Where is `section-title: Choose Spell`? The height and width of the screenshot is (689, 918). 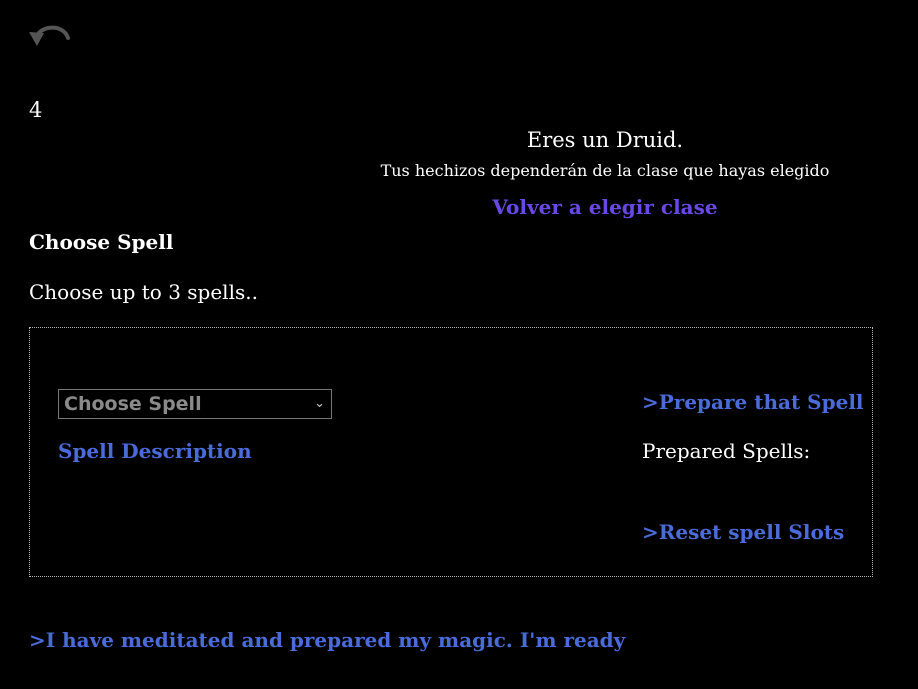 section-title: Choose Spell is located at coordinates (101, 242).